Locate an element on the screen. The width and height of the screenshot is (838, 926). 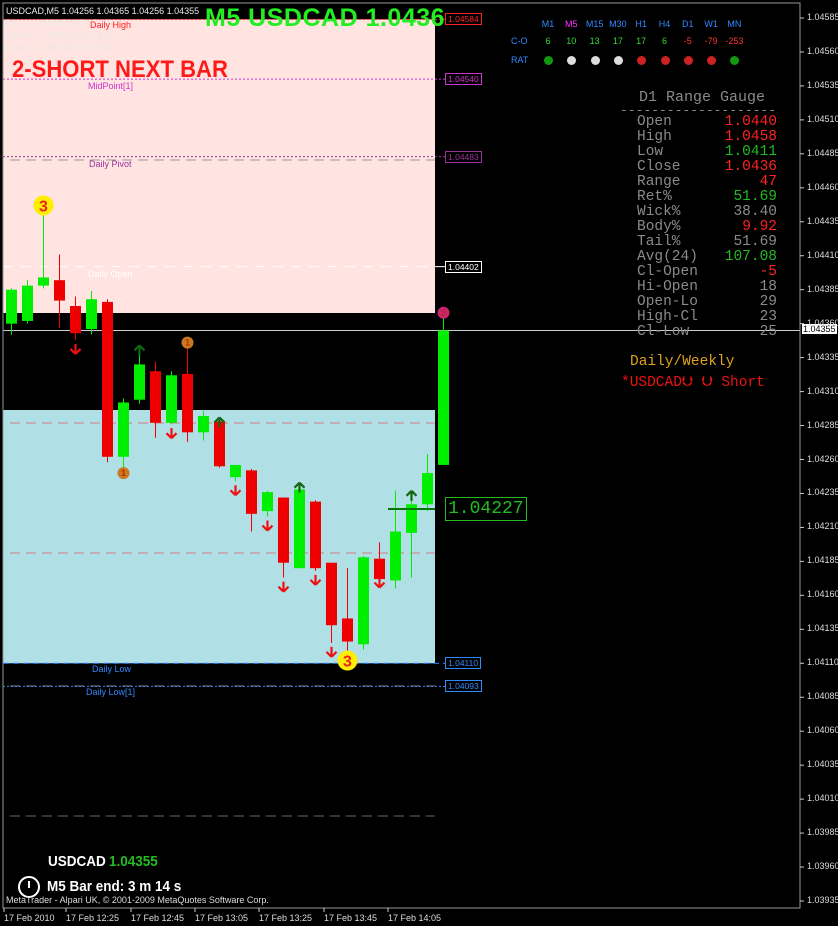
price-axis-label: 1.04035 is located at coordinates (822, 764).